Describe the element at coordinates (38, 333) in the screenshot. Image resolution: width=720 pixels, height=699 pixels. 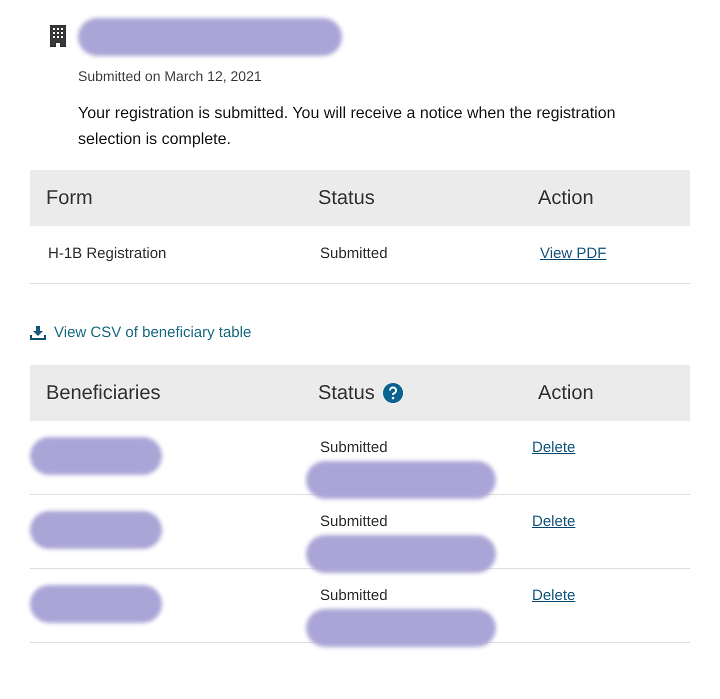
I see `download-icon` at that location.